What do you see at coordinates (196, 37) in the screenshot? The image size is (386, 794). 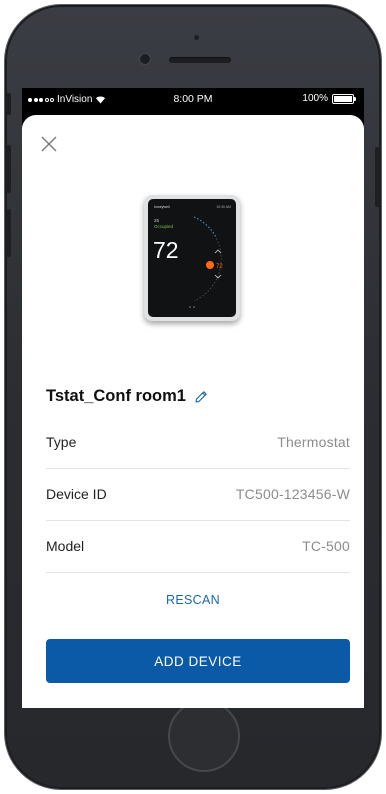 I see `proximity-sensor` at bounding box center [196, 37].